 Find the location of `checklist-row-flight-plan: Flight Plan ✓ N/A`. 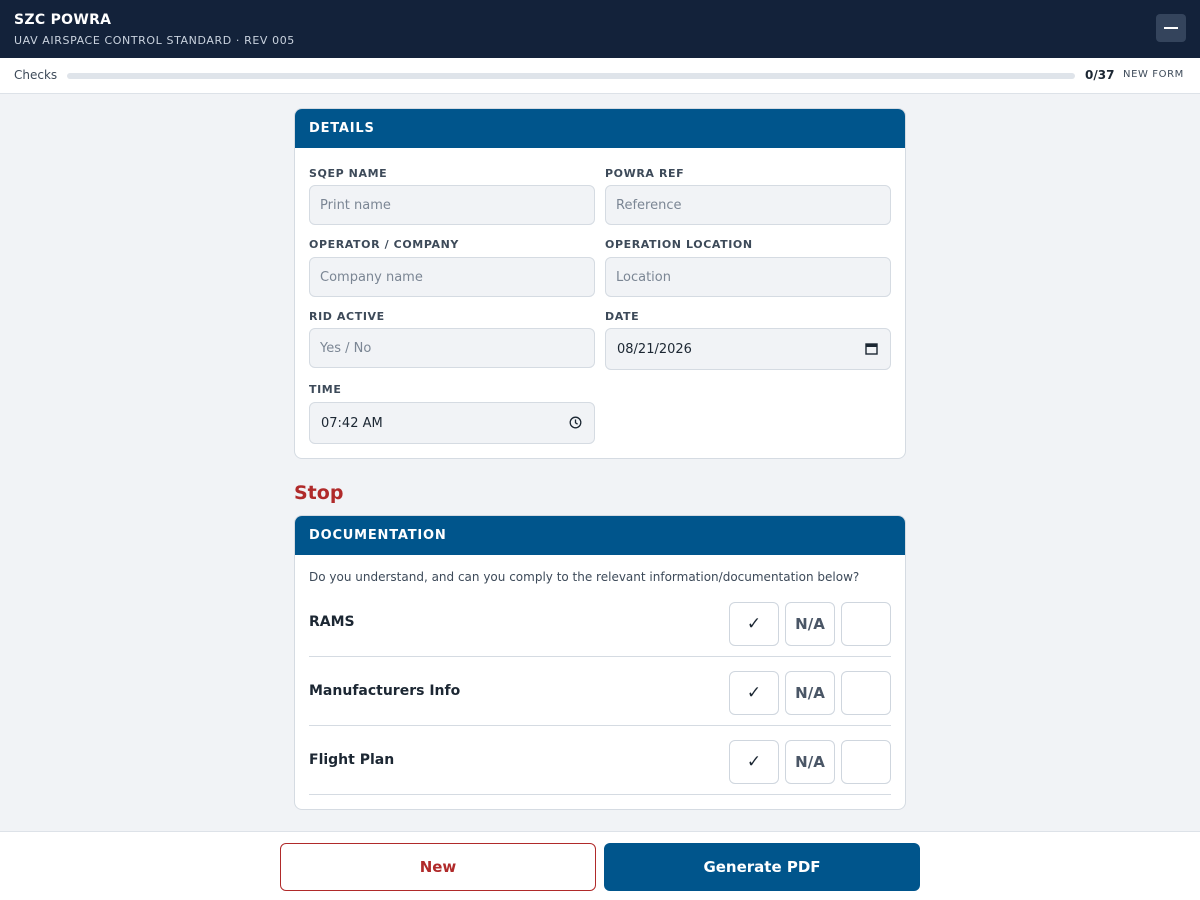

checklist-row-flight-plan: Flight Plan ✓ N/A is located at coordinates (600, 760).